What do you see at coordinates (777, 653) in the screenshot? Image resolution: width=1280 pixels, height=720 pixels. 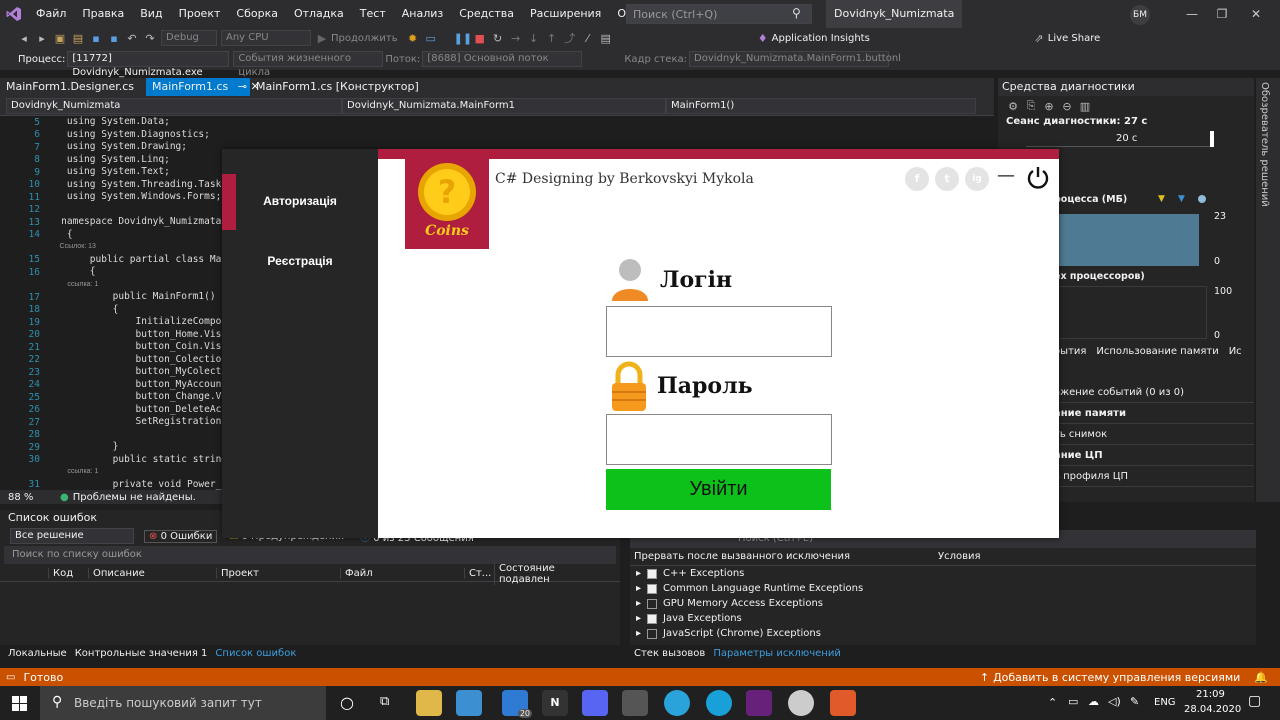 I see `tab-exception-settings: Параметры исключений` at bounding box center [777, 653].